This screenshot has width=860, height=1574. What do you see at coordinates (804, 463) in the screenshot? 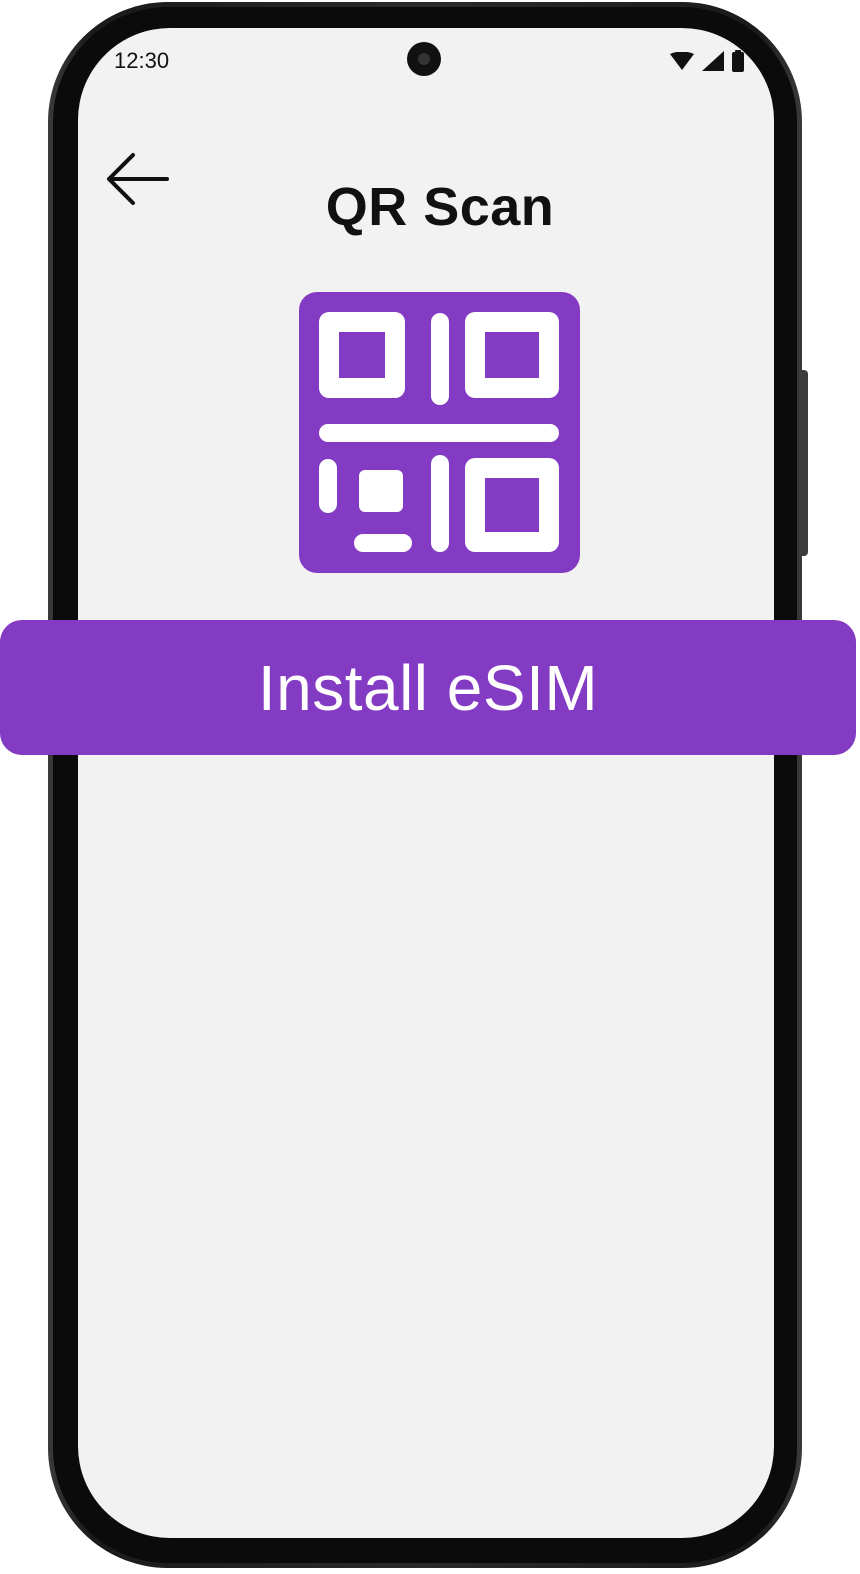
I see `phone-side-button` at bounding box center [804, 463].